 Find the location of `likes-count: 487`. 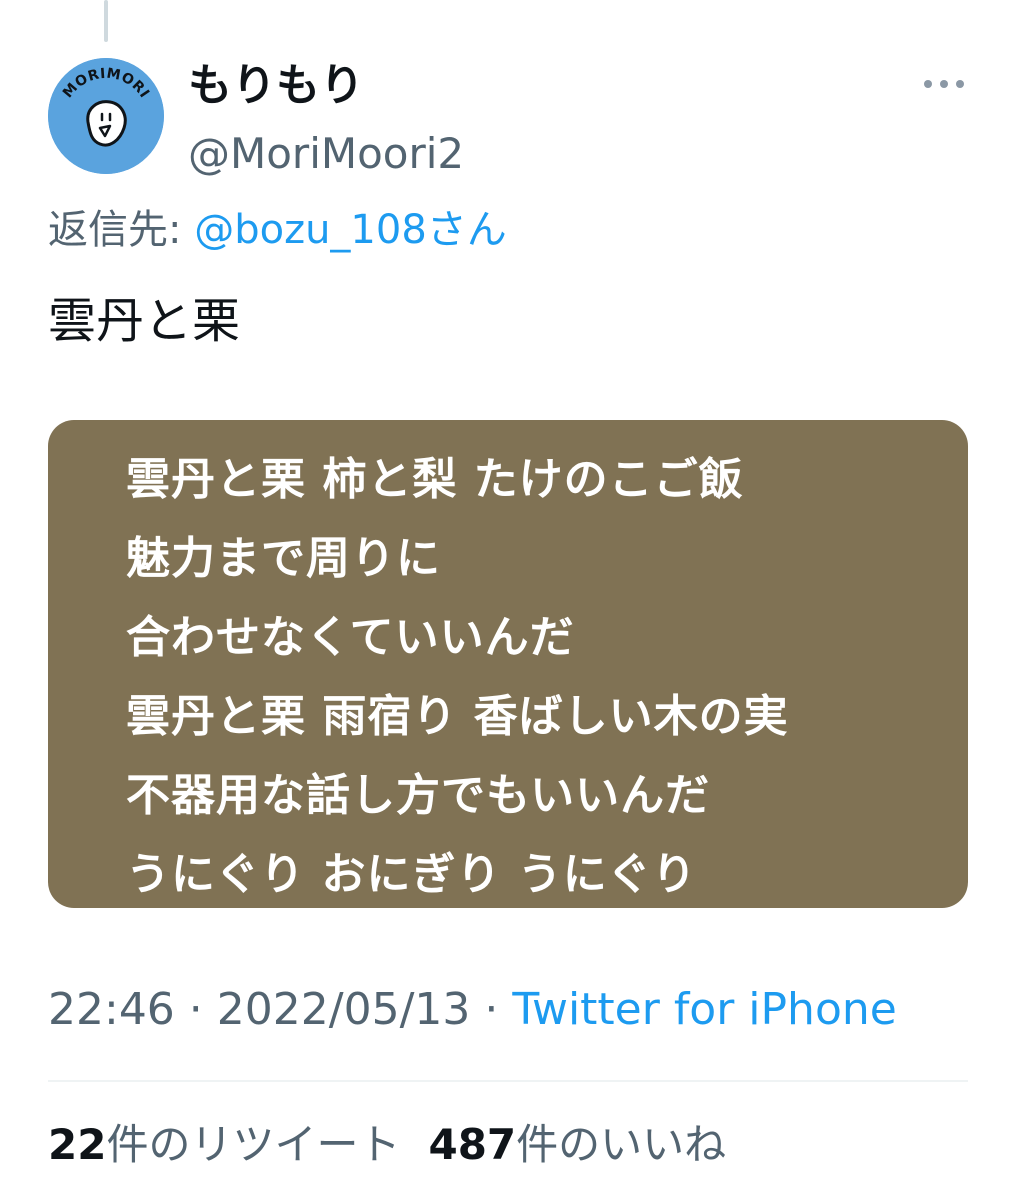

likes-count: 487 is located at coordinates (472, 1144).